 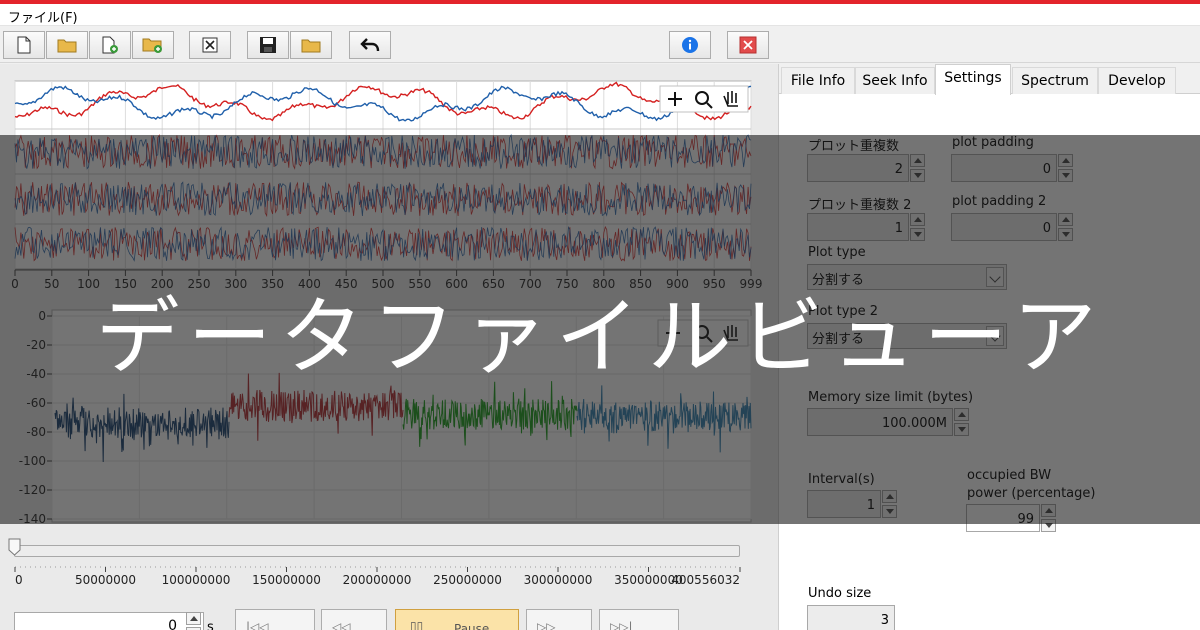 I want to click on plot-dup-input: 2, so click(x=858, y=168).